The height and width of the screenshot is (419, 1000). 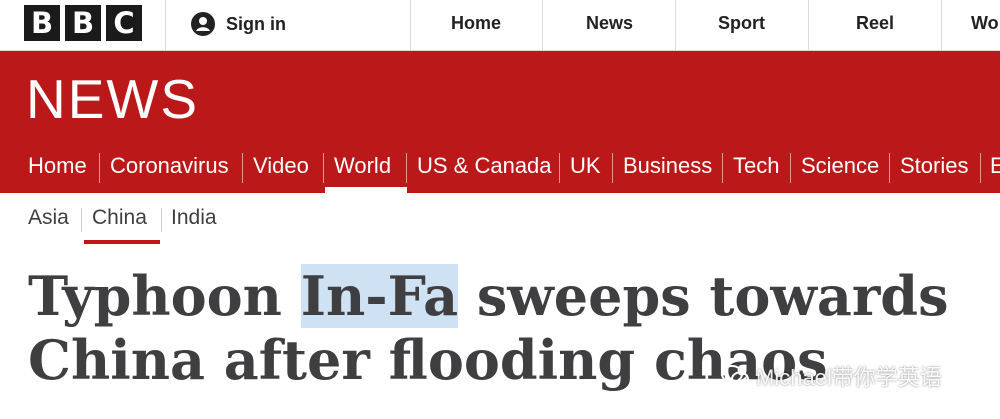 What do you see at coordinates (741, 23) in the screenshot?
I see `top-nav-sport: Sport` at bounding box center [741, 23].